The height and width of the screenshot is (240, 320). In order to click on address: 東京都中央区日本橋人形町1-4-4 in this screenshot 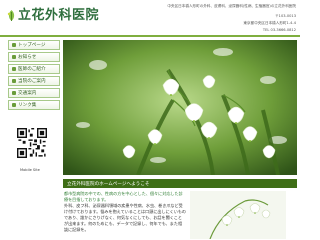, I will do `click(269, 23)`.